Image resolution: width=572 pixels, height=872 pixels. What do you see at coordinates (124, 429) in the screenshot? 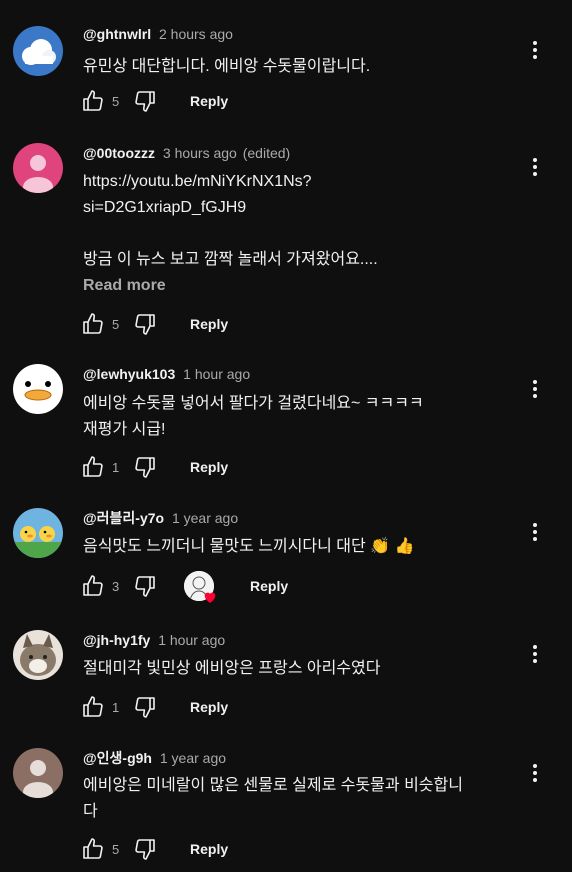
I see `comment-text-line: 재평가 시급!` at bounding box center [124, 429].